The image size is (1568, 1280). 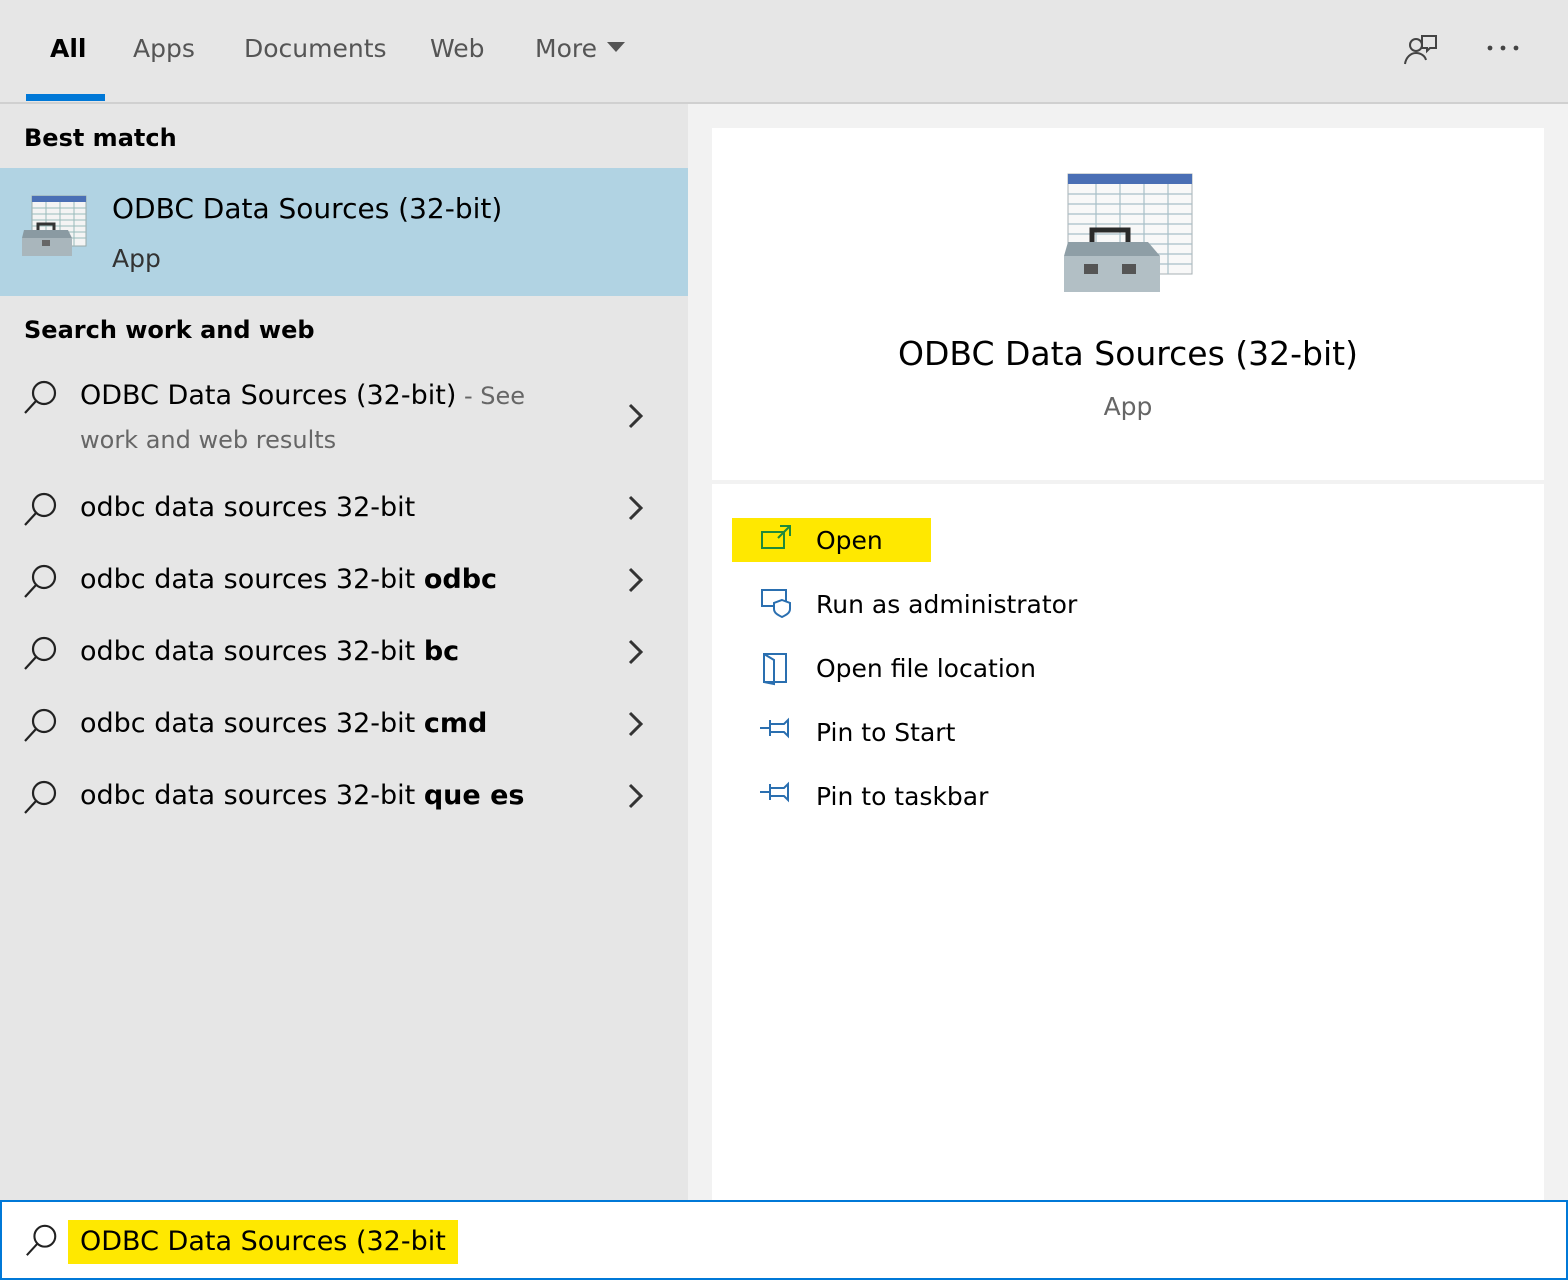 I want to click on run-as-admin-action: Run as administrator, so click(x=922, y=604).